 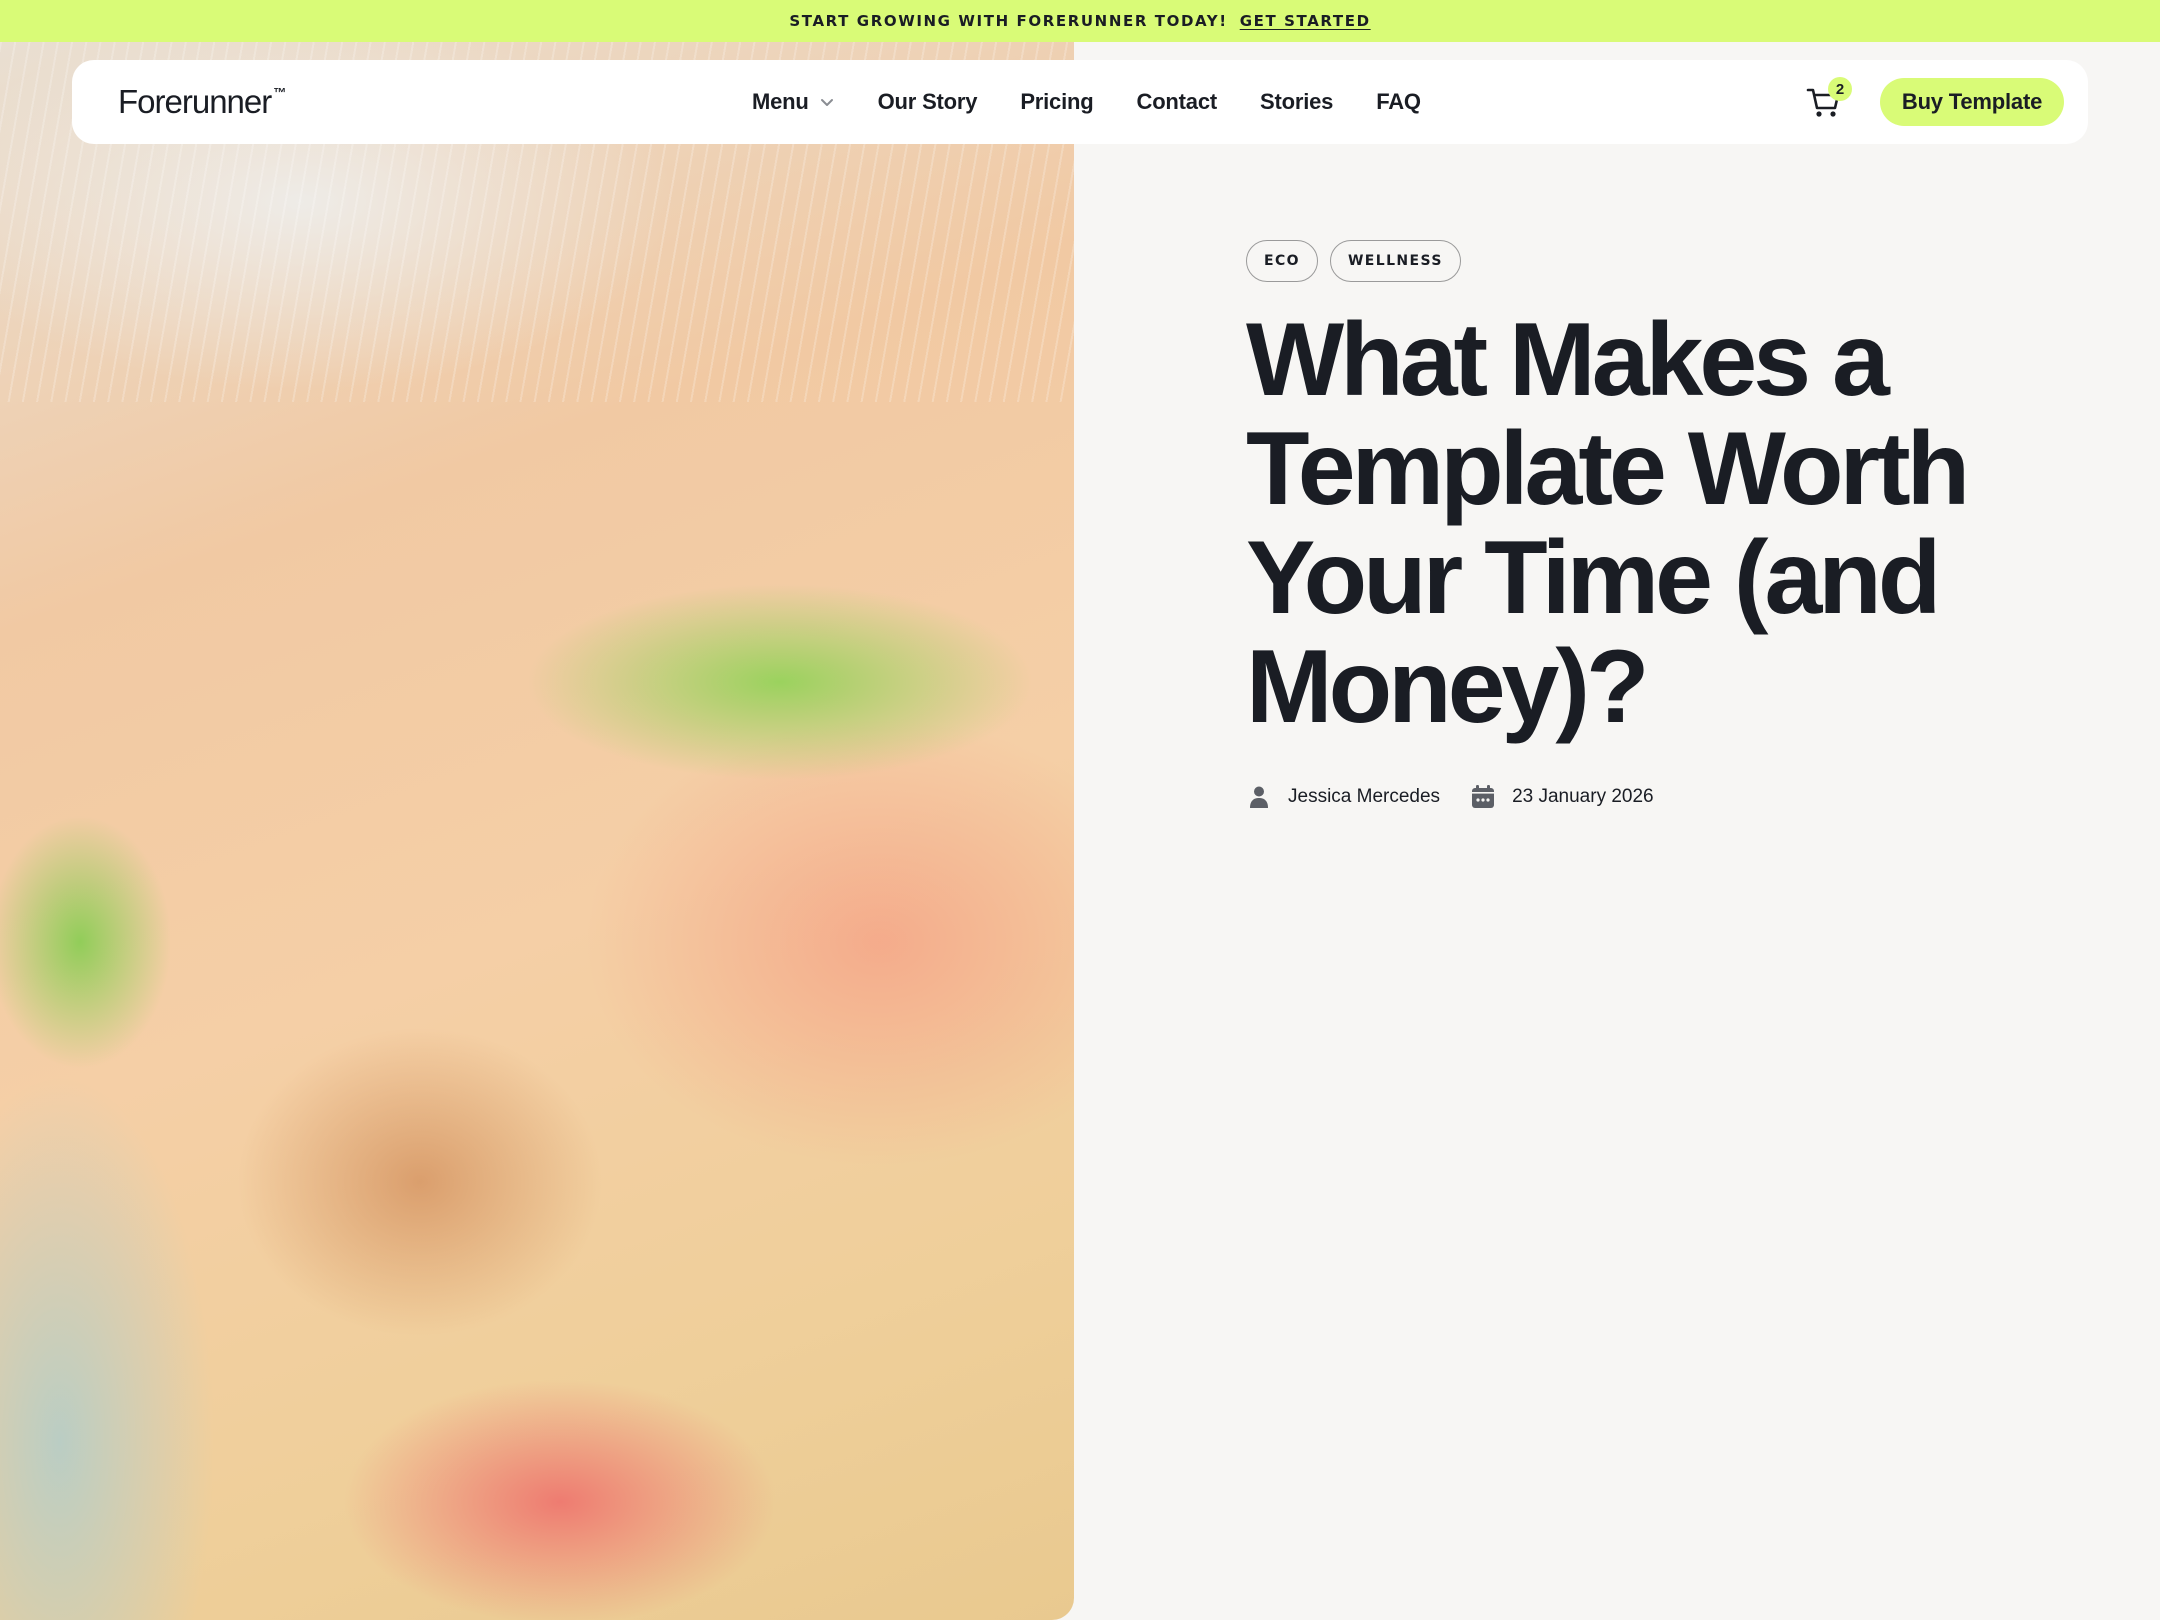 I want to click on nav-item-faq: FAQ, so click(x=1398, y=102).